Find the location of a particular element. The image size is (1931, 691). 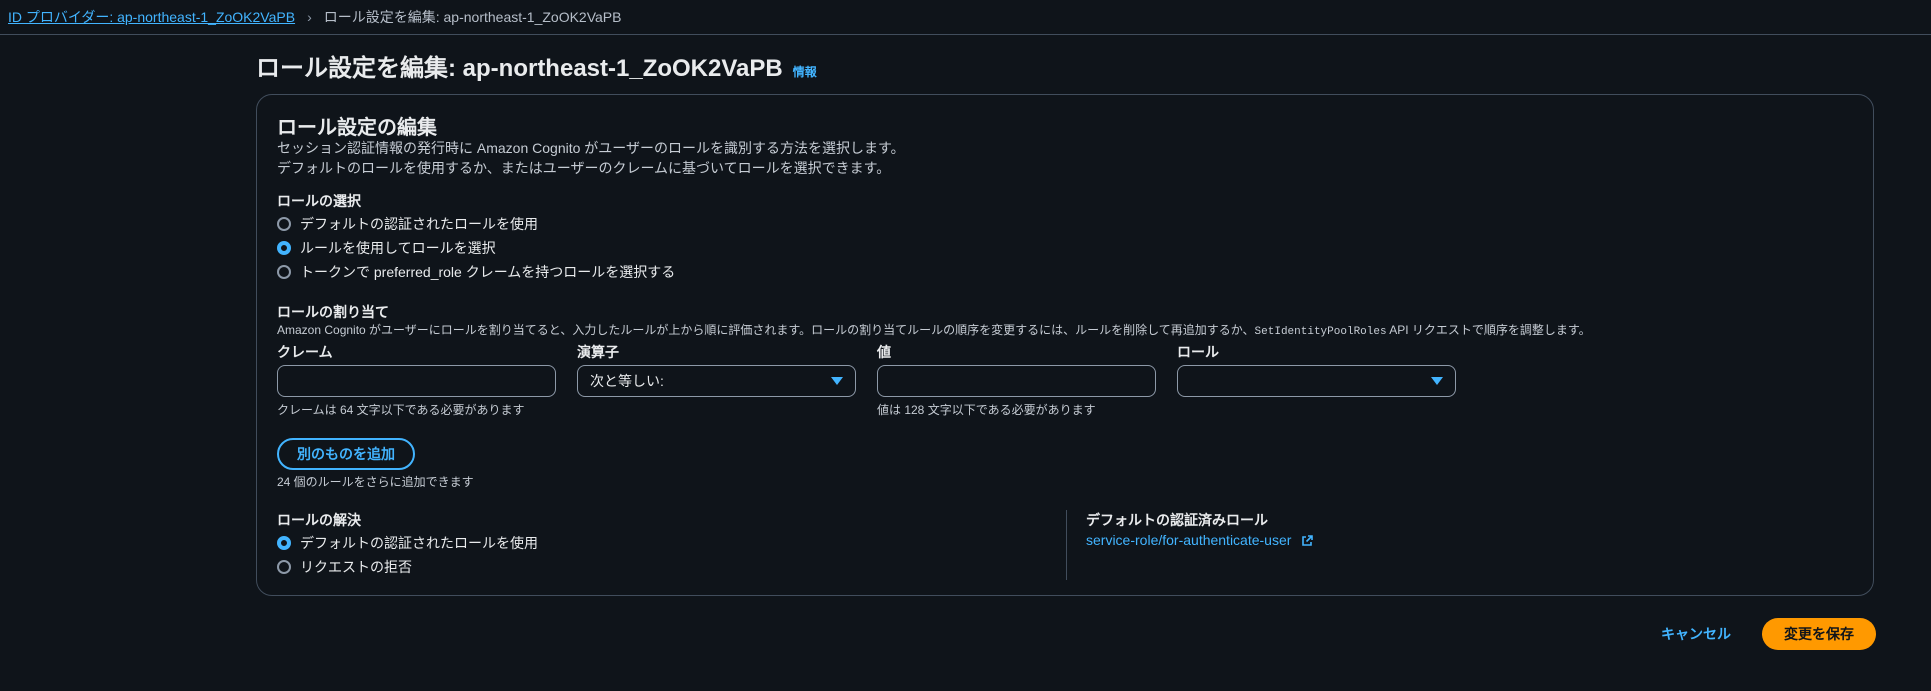

role-selection-label: ロールの選択 is located at coordinates (319, 201).